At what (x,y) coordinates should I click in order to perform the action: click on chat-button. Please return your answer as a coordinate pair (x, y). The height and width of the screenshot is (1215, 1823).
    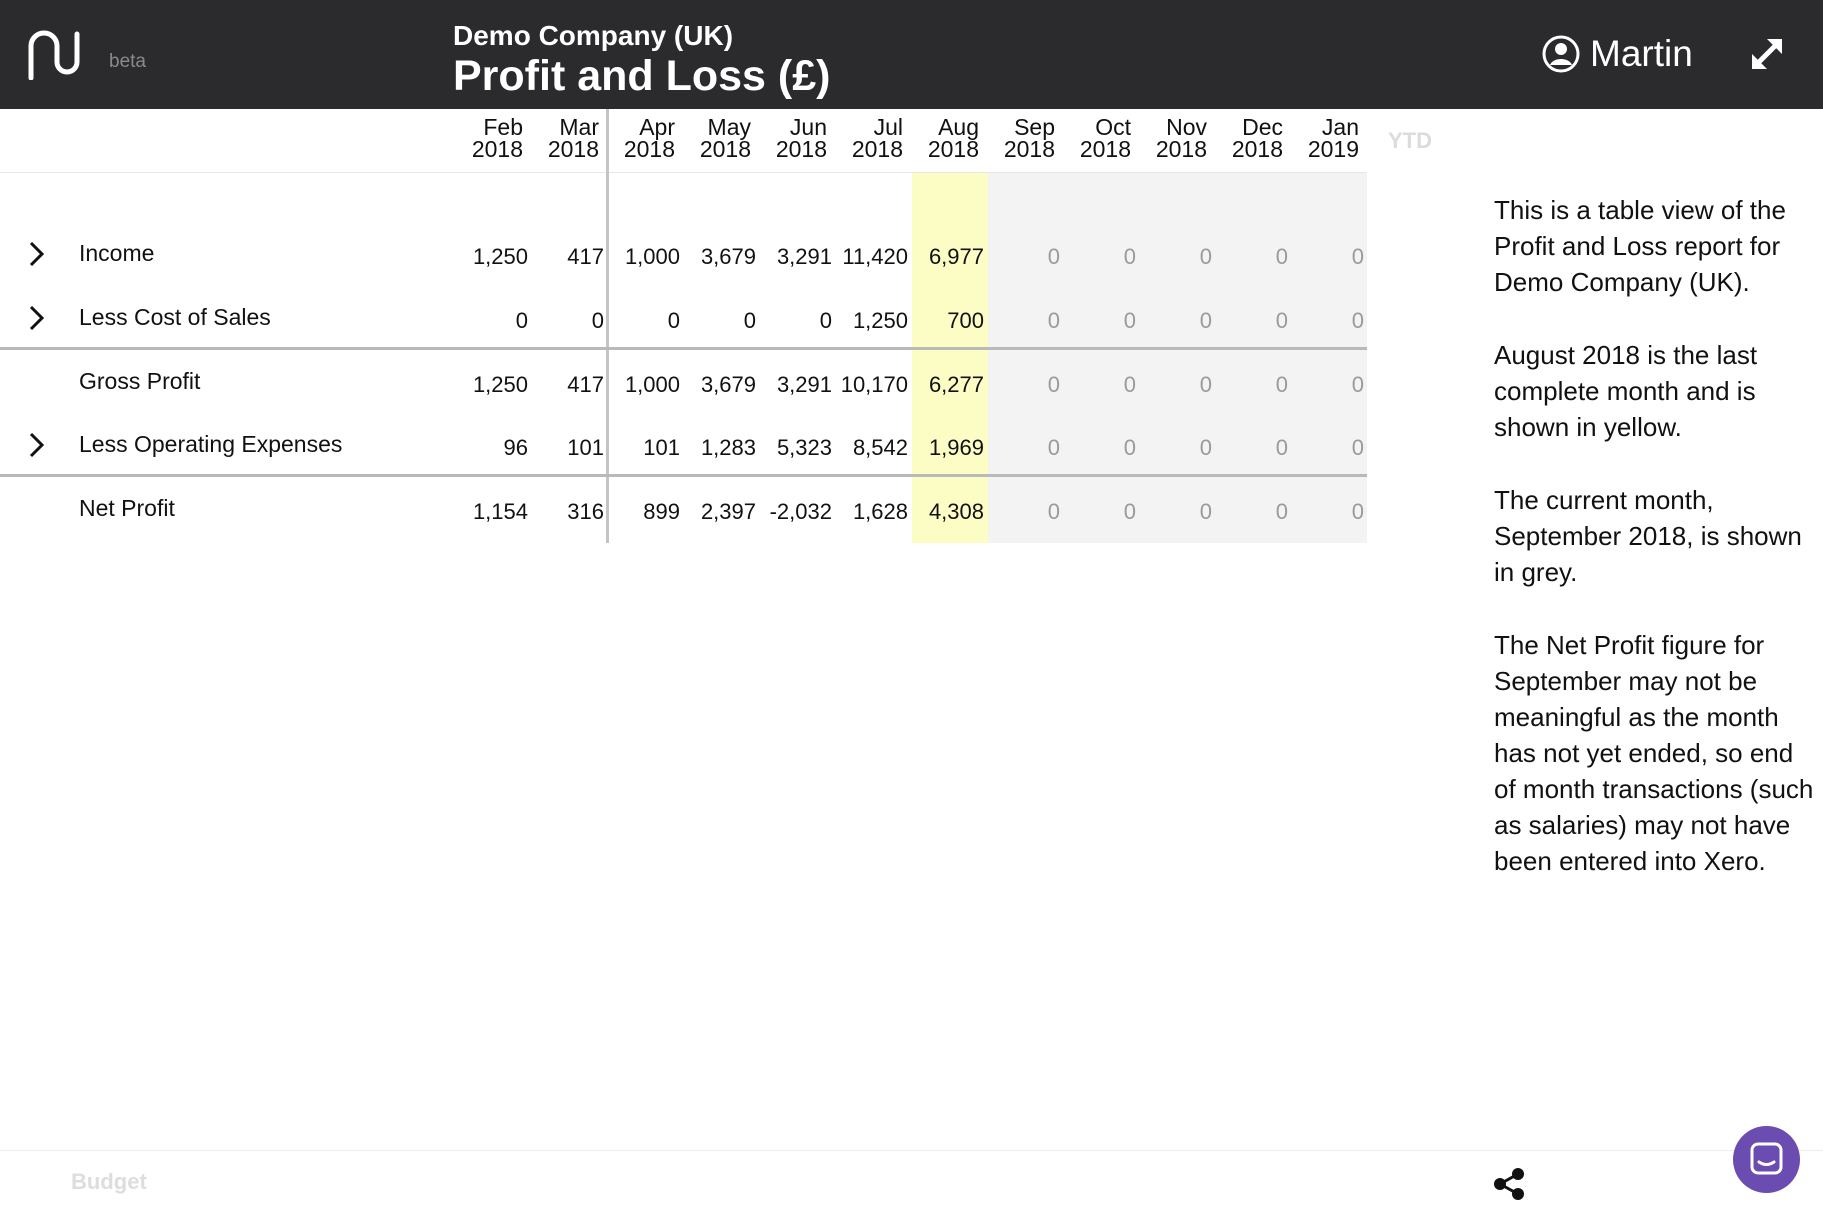
    Looking at the image, I should click on (1766, 1159).